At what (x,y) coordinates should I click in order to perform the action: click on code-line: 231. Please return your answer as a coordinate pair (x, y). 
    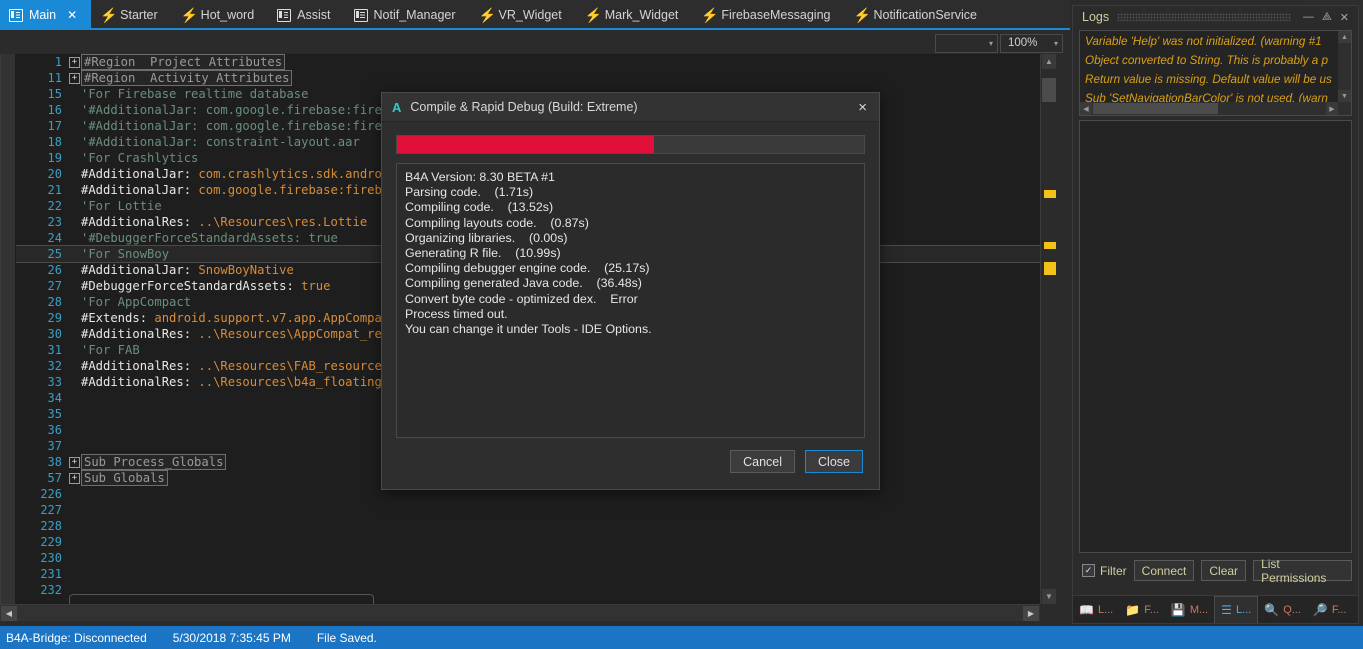
    Looking at the image, I should click on (528, 574).